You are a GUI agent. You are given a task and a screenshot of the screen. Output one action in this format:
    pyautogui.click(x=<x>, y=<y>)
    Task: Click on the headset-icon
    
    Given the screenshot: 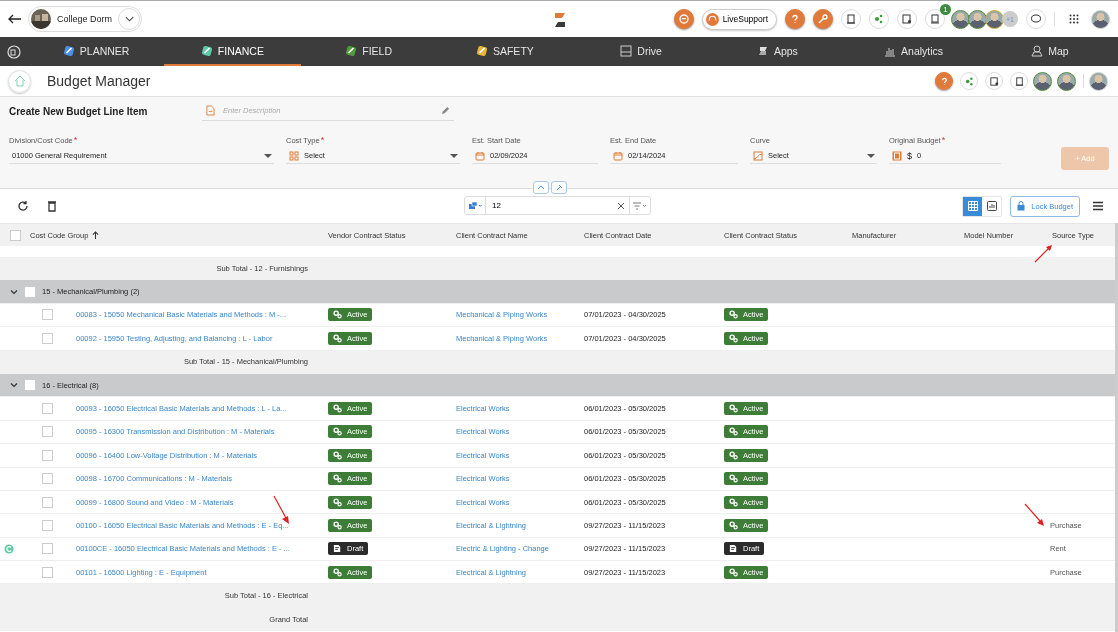 What is the action you would take?
    pyautogui.click(x=712, y=19)
    